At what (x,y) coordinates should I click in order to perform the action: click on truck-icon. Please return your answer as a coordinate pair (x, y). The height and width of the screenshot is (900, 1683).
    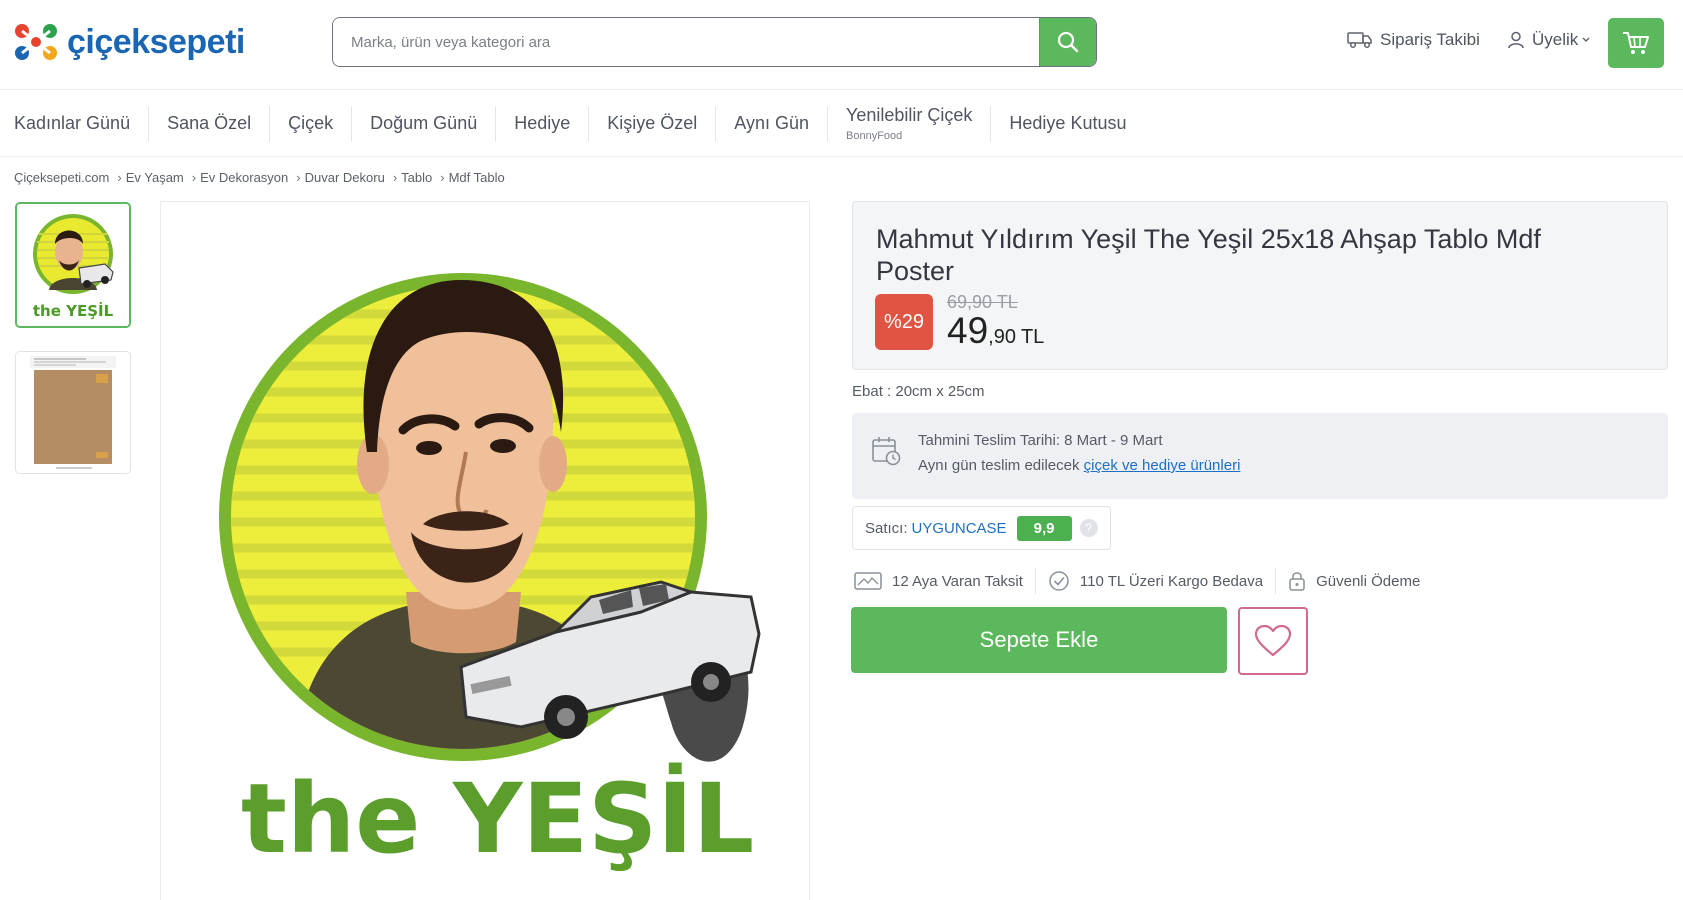
    Looking at the image, I should click on (1359, 40).